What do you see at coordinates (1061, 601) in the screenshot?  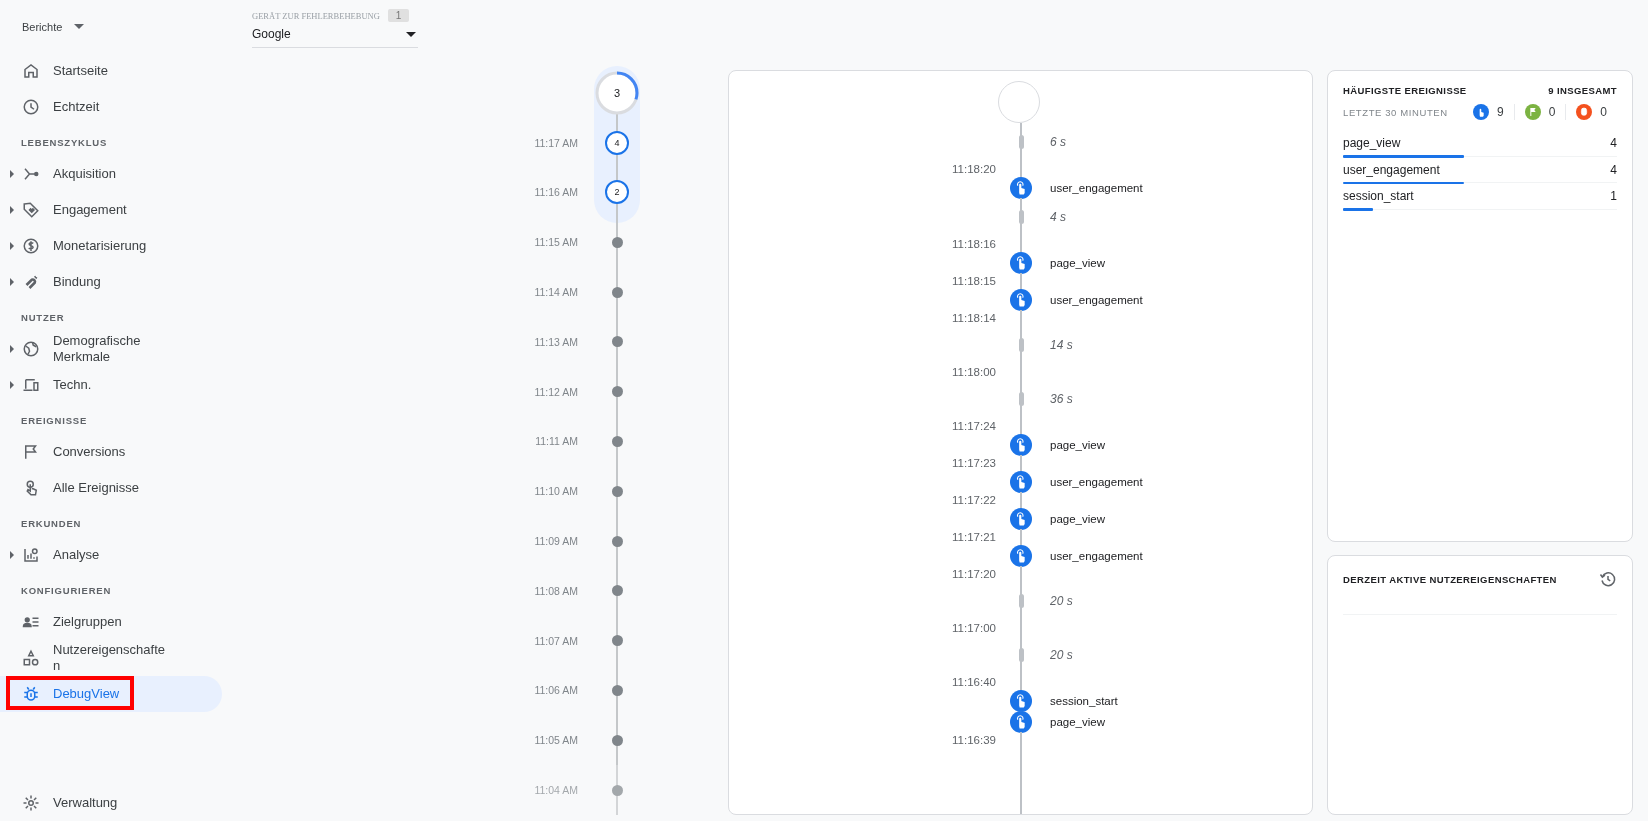 I see `duration-label: 20 s` at bounding box center [1061, 601].